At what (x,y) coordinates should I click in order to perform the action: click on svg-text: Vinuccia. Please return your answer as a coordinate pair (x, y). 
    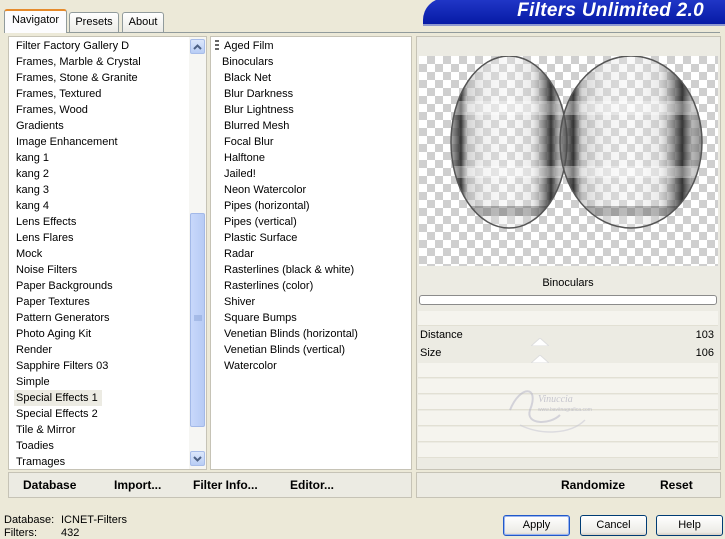
    Looking at the image, I should click on (555, 399).